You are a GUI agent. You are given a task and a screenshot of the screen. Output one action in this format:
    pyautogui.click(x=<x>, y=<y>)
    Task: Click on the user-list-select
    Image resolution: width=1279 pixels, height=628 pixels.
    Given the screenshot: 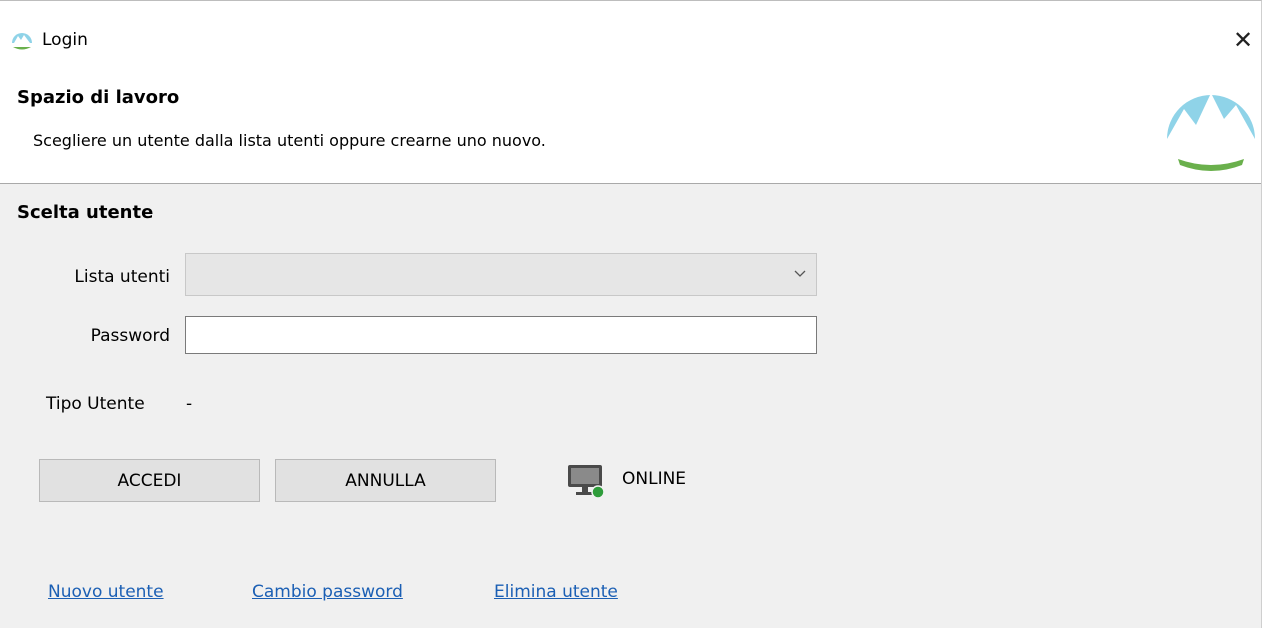 What is the action you would take?
    pyautogui.click(x=501, y=274)
    